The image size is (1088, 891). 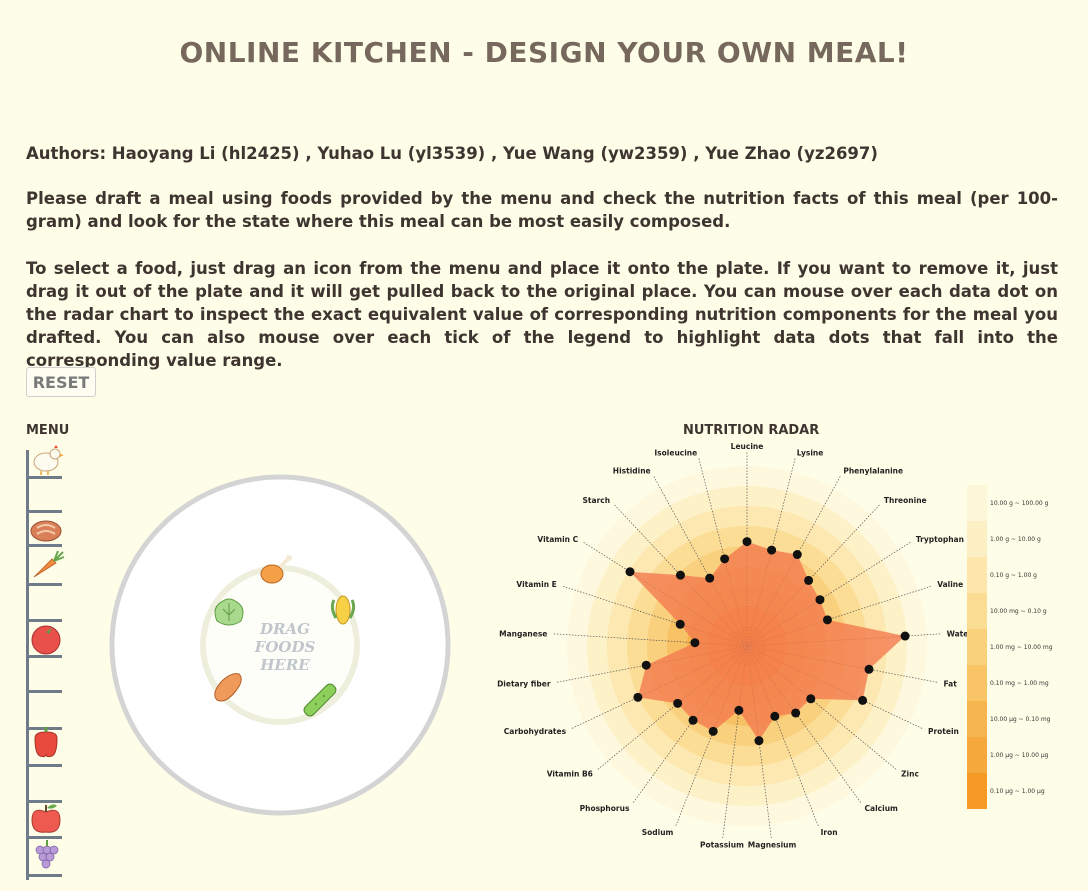 I want to click on radar-axis-label-sodium: Sodium, so click(x=658, y=832).